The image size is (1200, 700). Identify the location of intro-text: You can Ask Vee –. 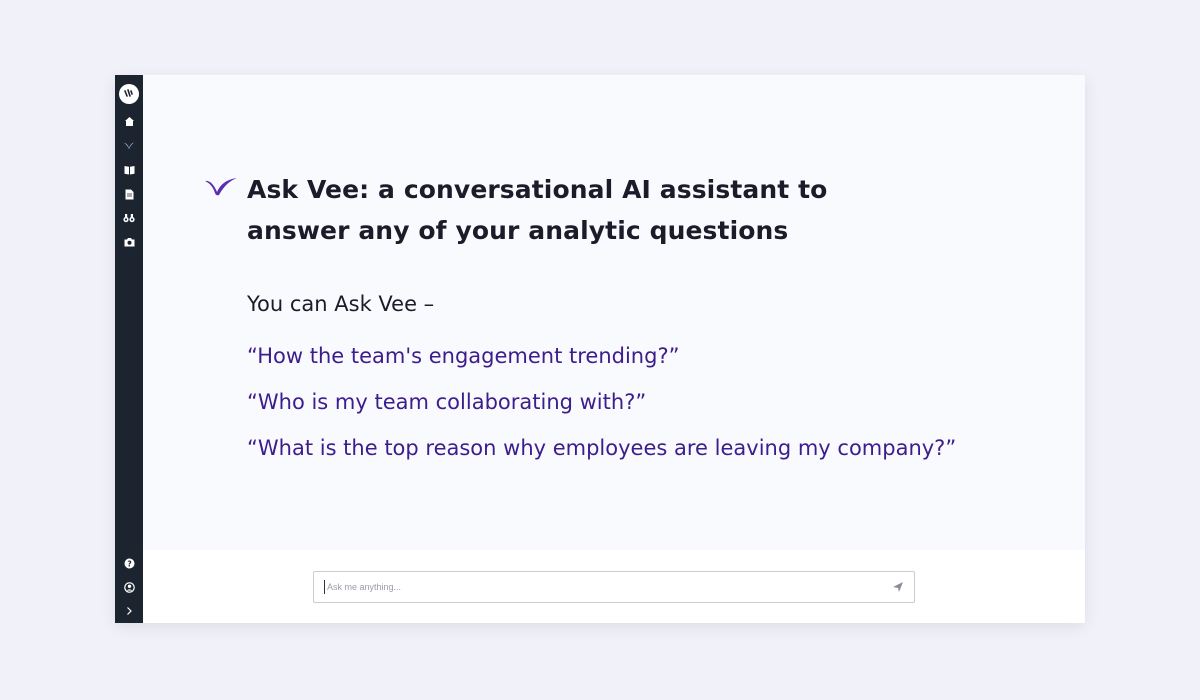
(341, 304).